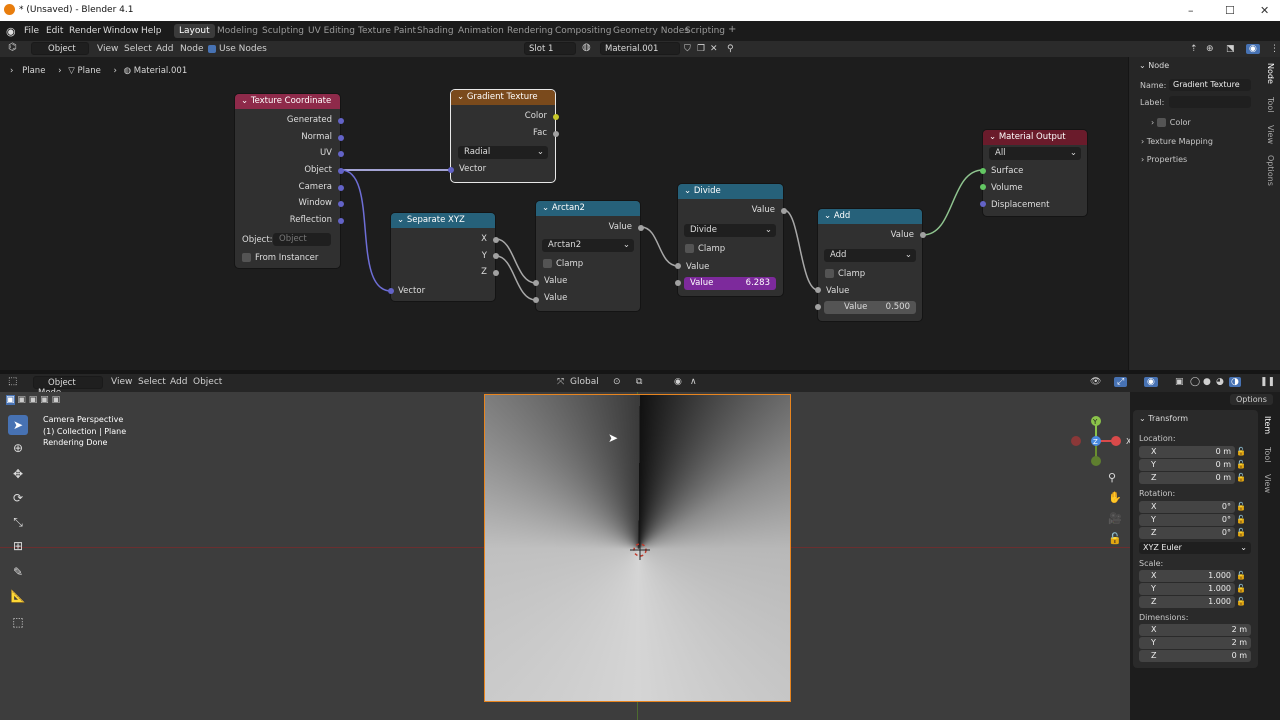 The image size is (1280, 720). Describe the element at coordinates (1220, 382) in the screenshot. I see `shading-material-icon: ◕` at that location.